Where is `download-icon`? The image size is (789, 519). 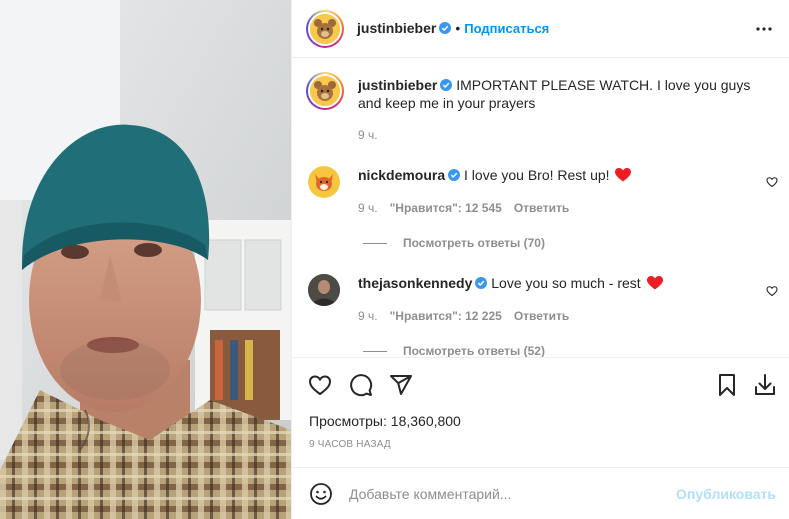
download-icon is located at coordinates (765, 385).